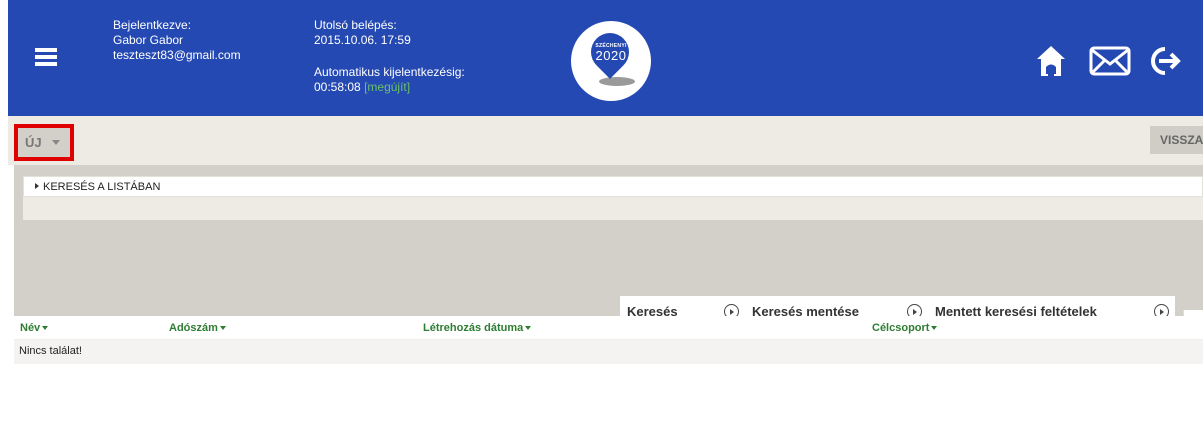 This screenshot has height=430, width=1203. Describe the element at coordinates (613, 198) in the screenshot. I see `search-panel: KERESÉS A LISTÁBAN` at that location.